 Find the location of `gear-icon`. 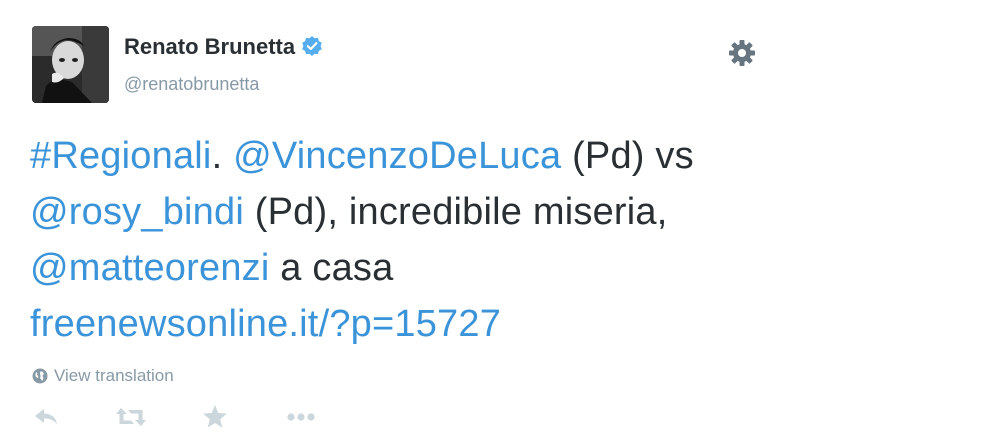

gear-icon is located at coordinates (742, 53).